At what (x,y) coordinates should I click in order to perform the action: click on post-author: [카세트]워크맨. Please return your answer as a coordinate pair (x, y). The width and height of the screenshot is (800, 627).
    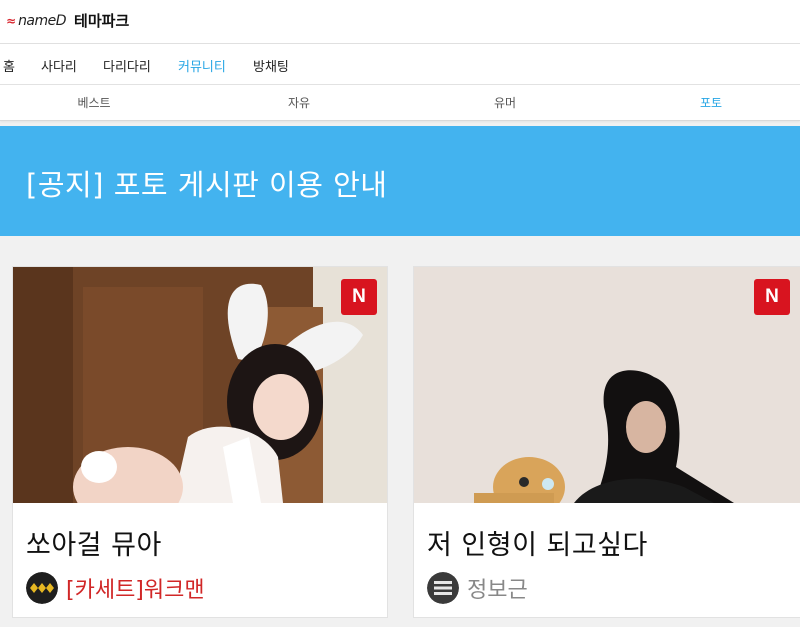
    Looking at the image, I should click on (115, 588).